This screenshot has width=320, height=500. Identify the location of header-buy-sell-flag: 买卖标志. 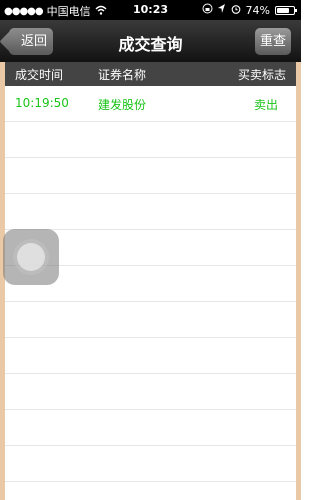
(261, 75).